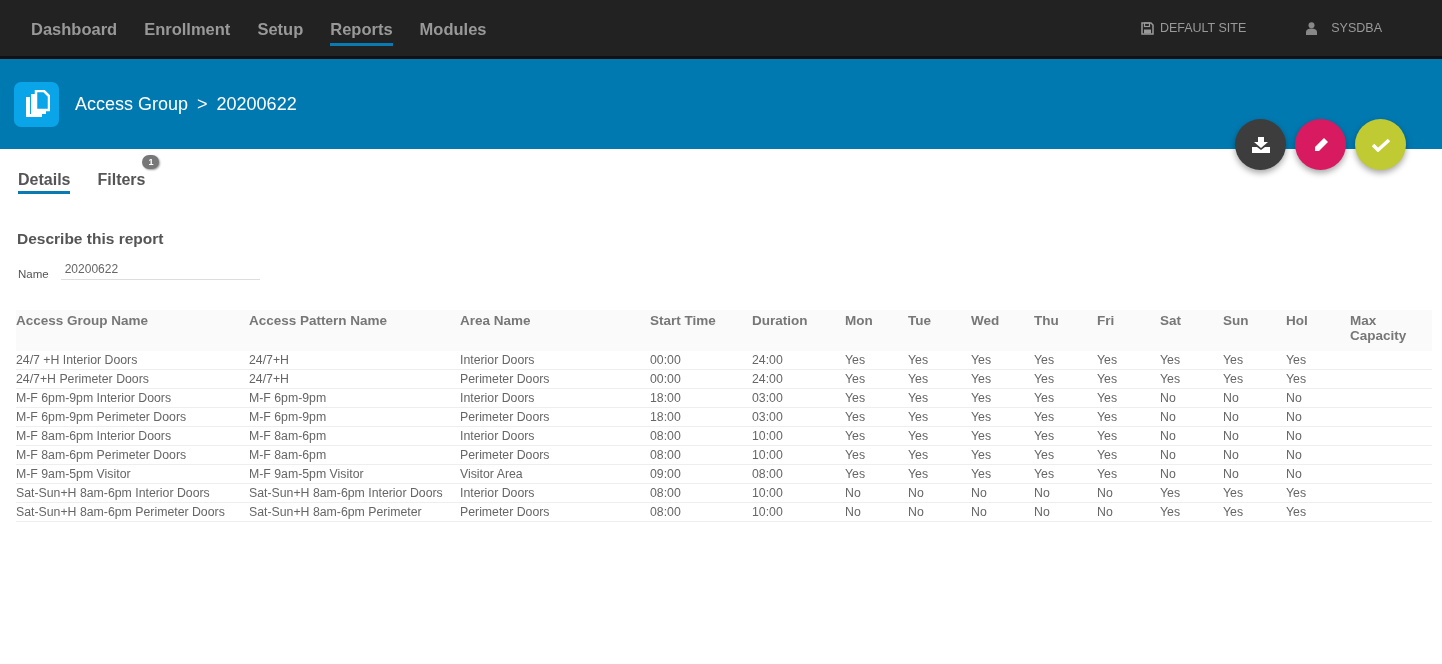 This screenshot has height=664, width=1442. I want to click on download-button, so click(1260, 144).